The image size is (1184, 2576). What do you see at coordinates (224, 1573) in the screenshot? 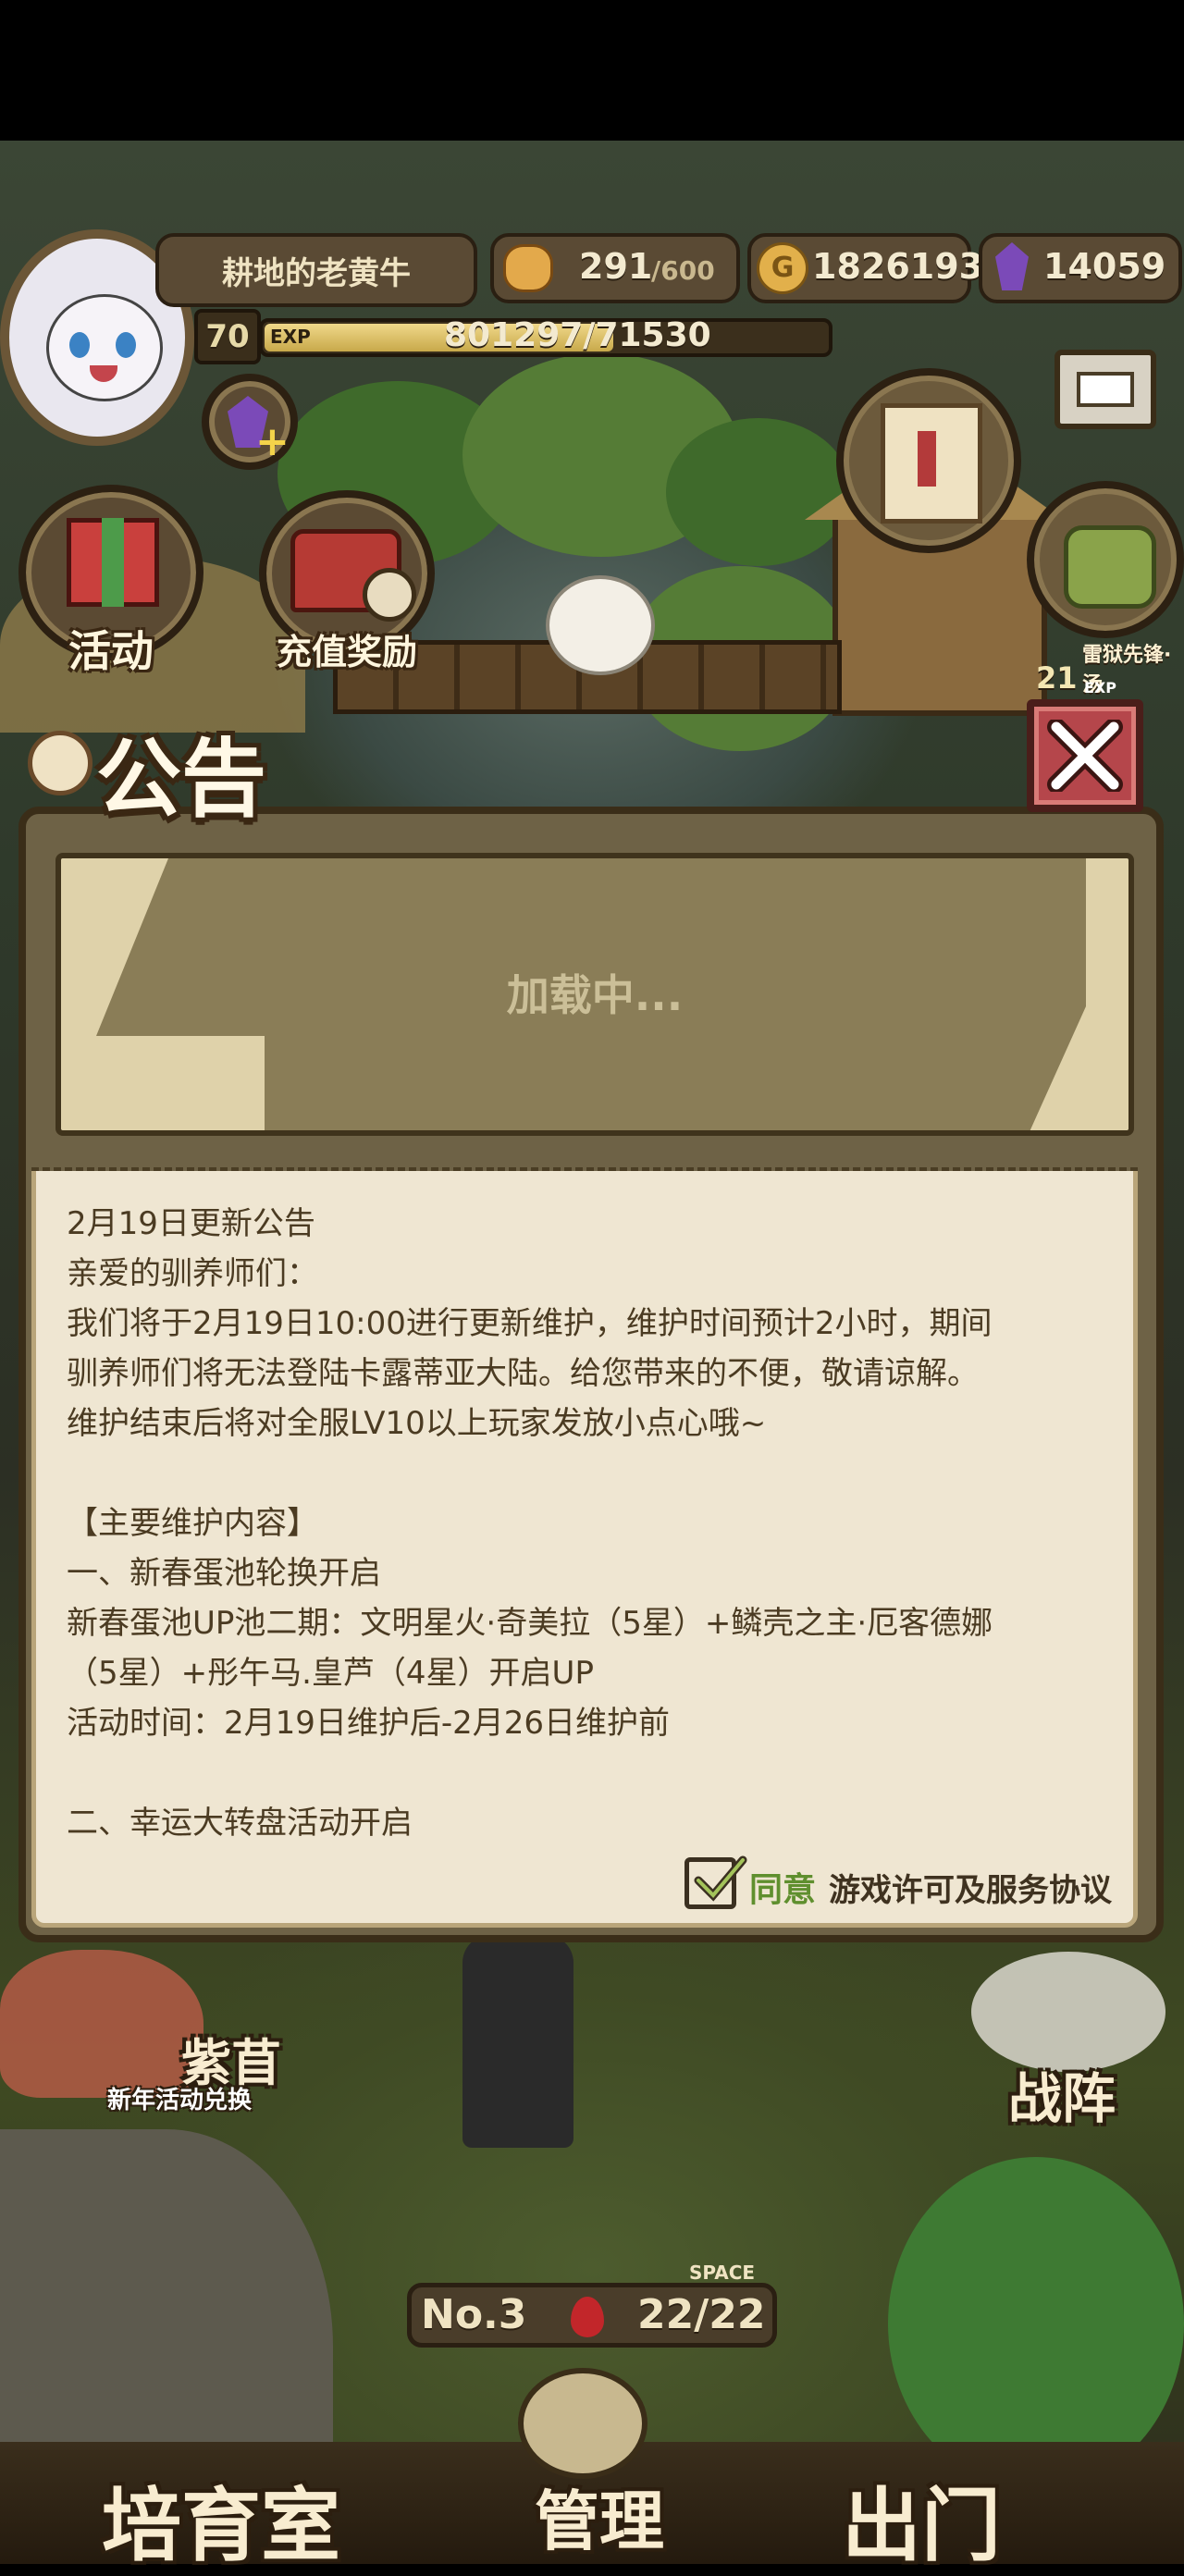
I see `announcement-line: 一、新春蛋池轮换开启` at bounding box center [224, 1573].